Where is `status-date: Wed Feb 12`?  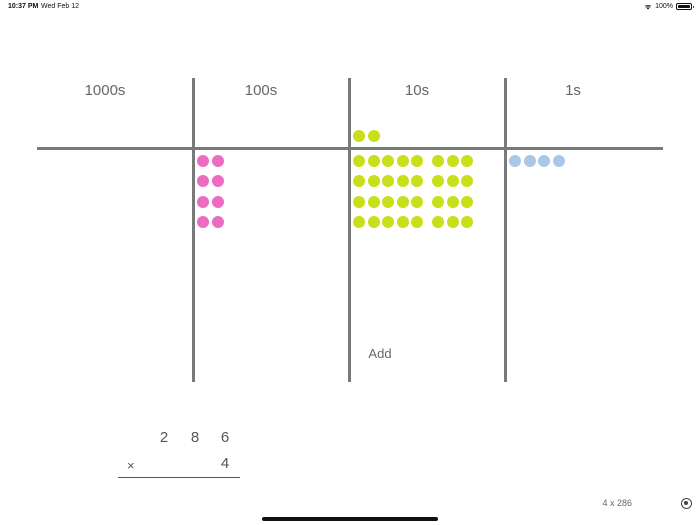
status-date: Wed Feb 12 is located at coordinates (60, 6).